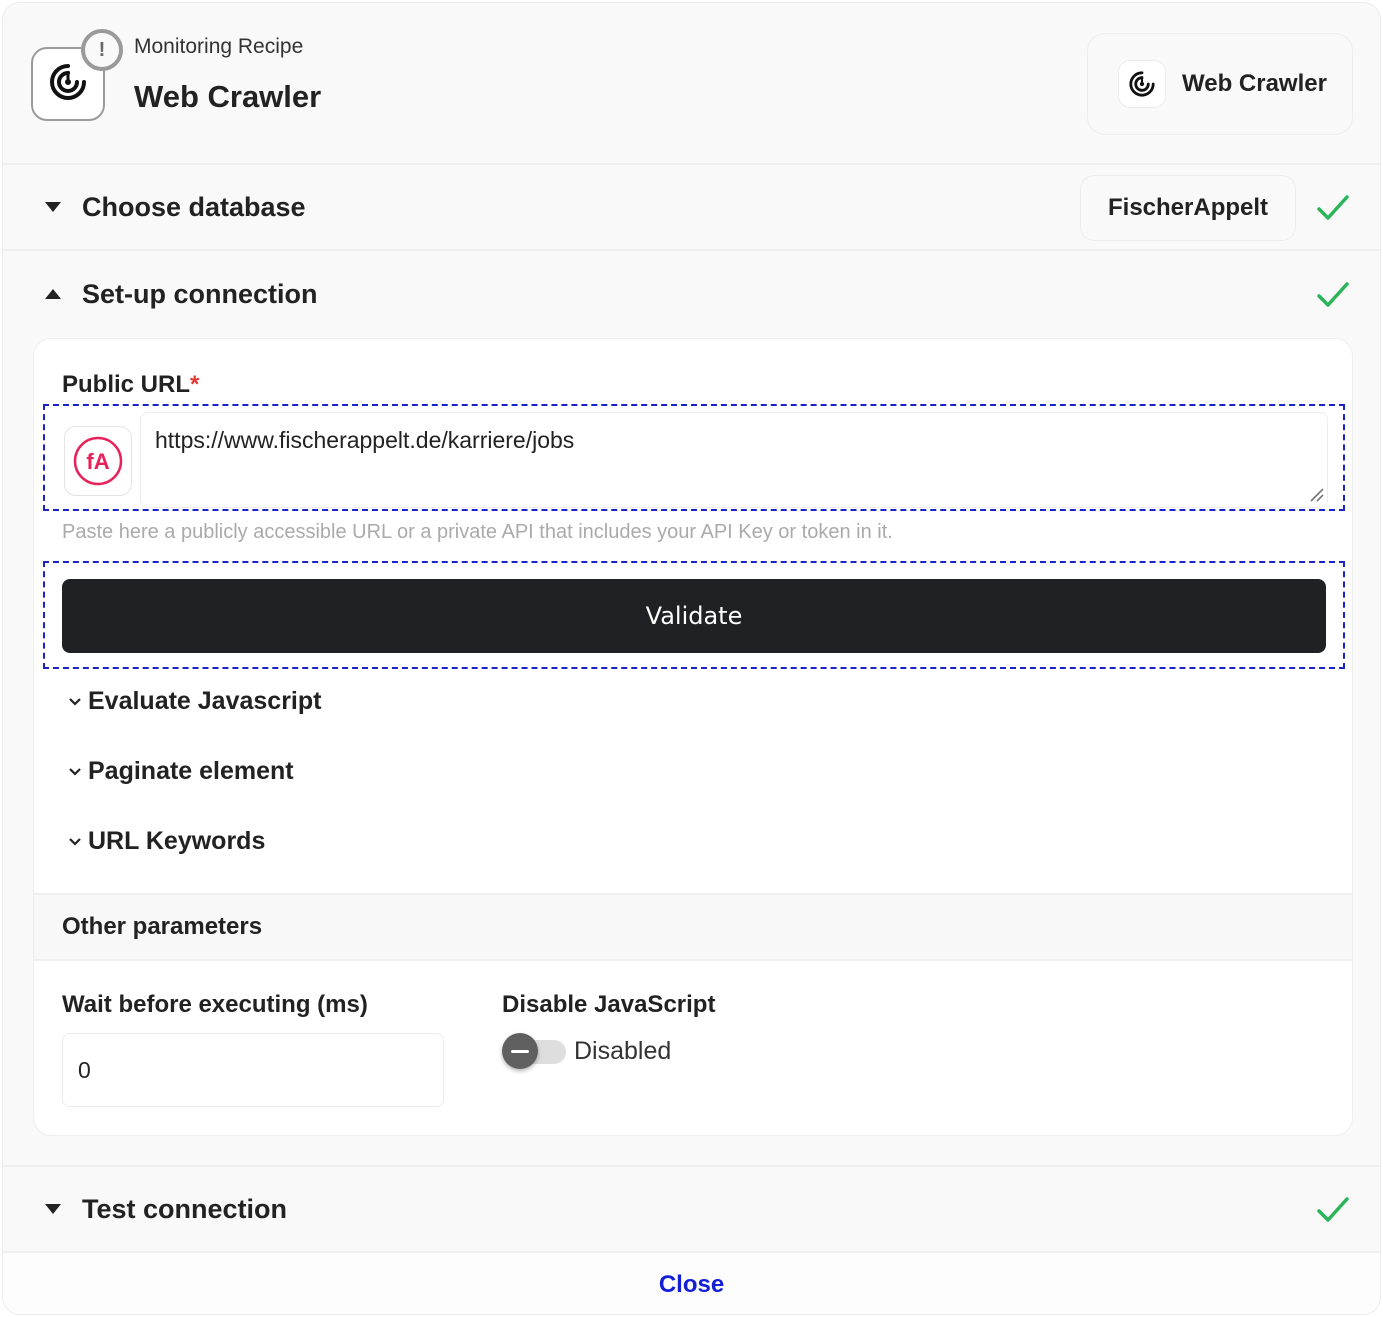 The width and height of the screenshot is (1383, 1317). I want to click on exclamation-icon: !, so click(102, 49).